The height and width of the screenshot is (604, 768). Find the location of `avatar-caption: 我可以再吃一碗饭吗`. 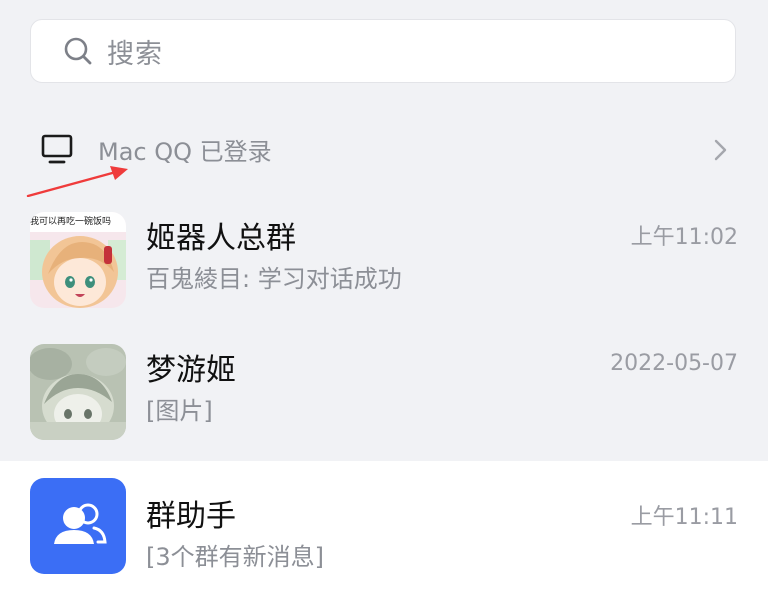

avatar-caption: 我可以再吃一碗饭吗 is located at coordinates (71, 222).